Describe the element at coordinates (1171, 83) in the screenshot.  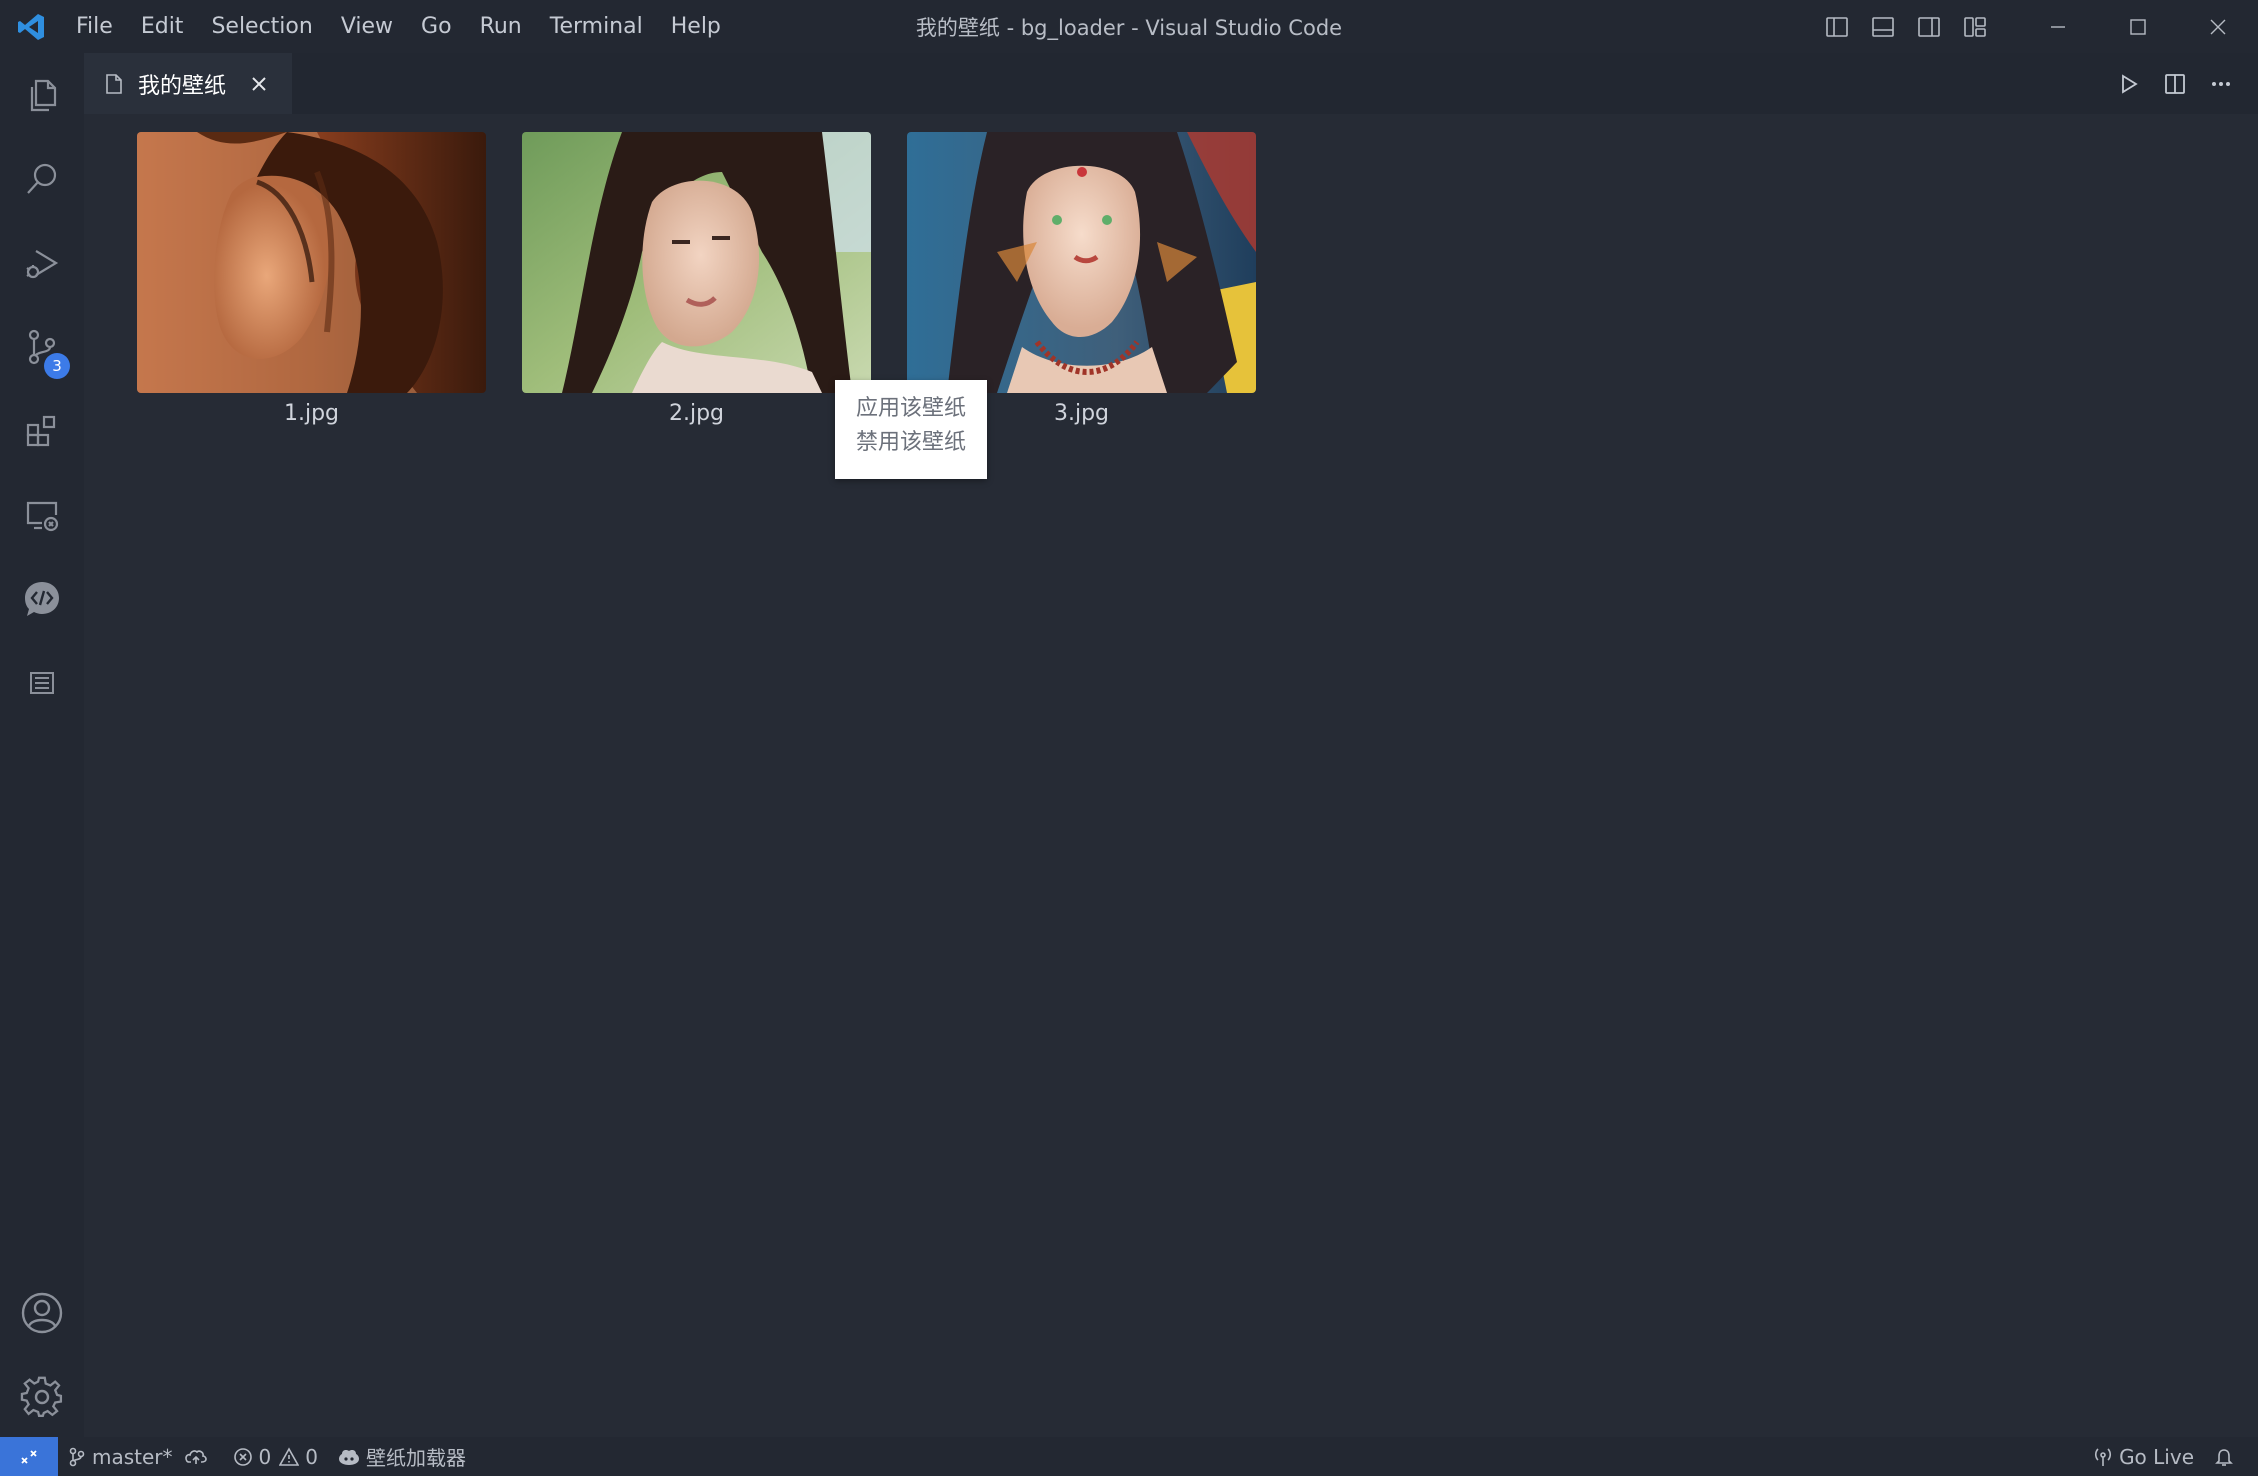
I see `editor-tab-bar: 我的壁纸` at that location.